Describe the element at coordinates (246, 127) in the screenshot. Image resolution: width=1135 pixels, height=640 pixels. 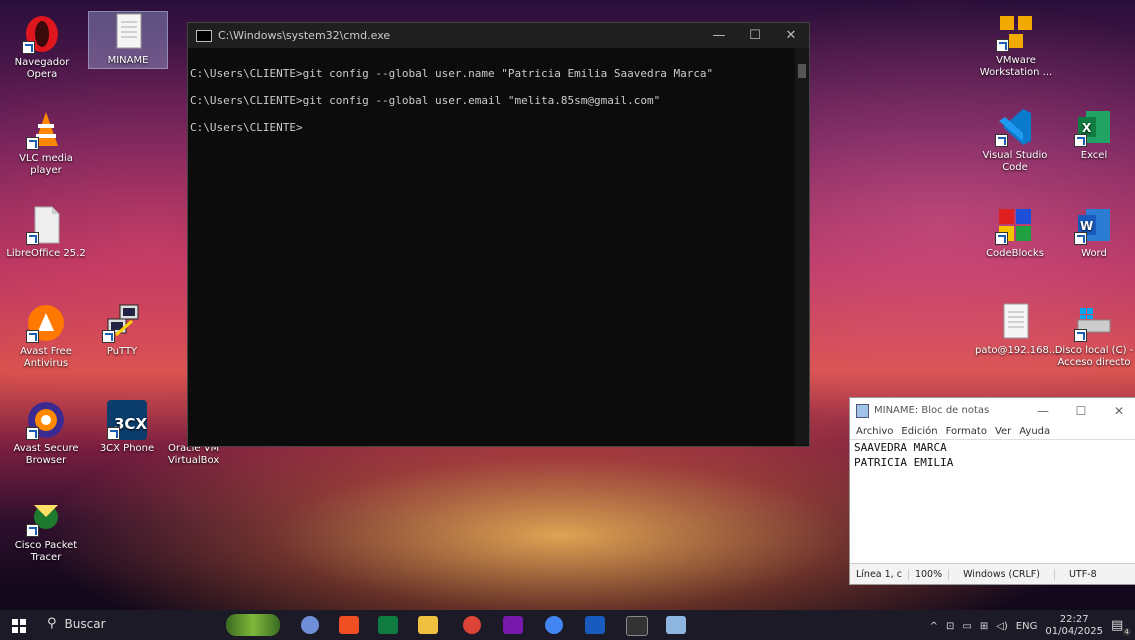
I see `console-prompt: C:\Users\CLIENTE>` at that location.